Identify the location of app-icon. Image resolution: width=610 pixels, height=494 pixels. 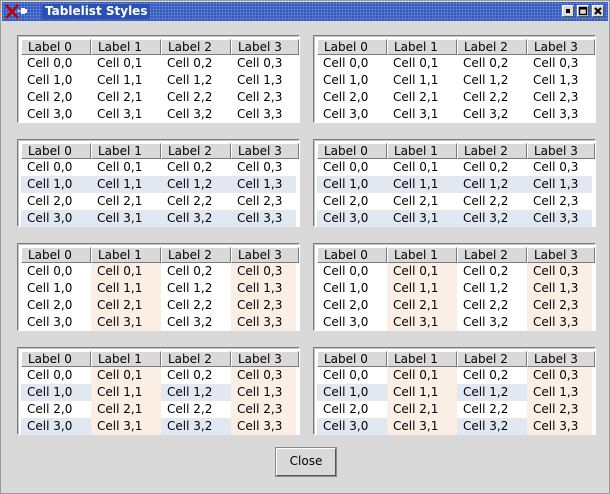
(16, 11).